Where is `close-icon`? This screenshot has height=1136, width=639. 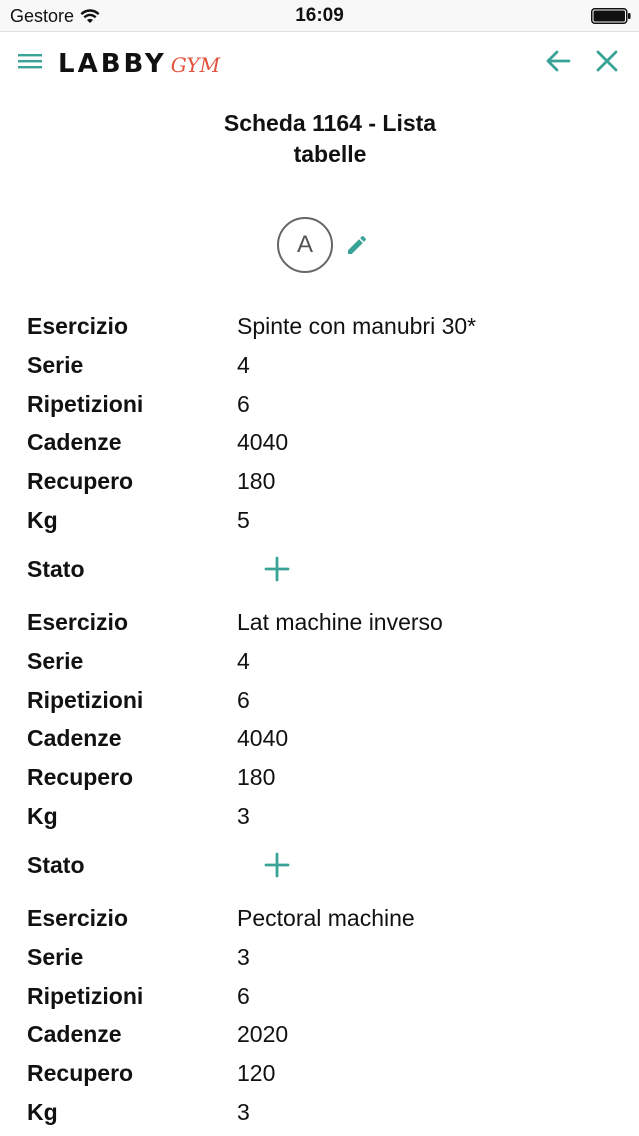
close-icon is located at coordinates (607, 61).